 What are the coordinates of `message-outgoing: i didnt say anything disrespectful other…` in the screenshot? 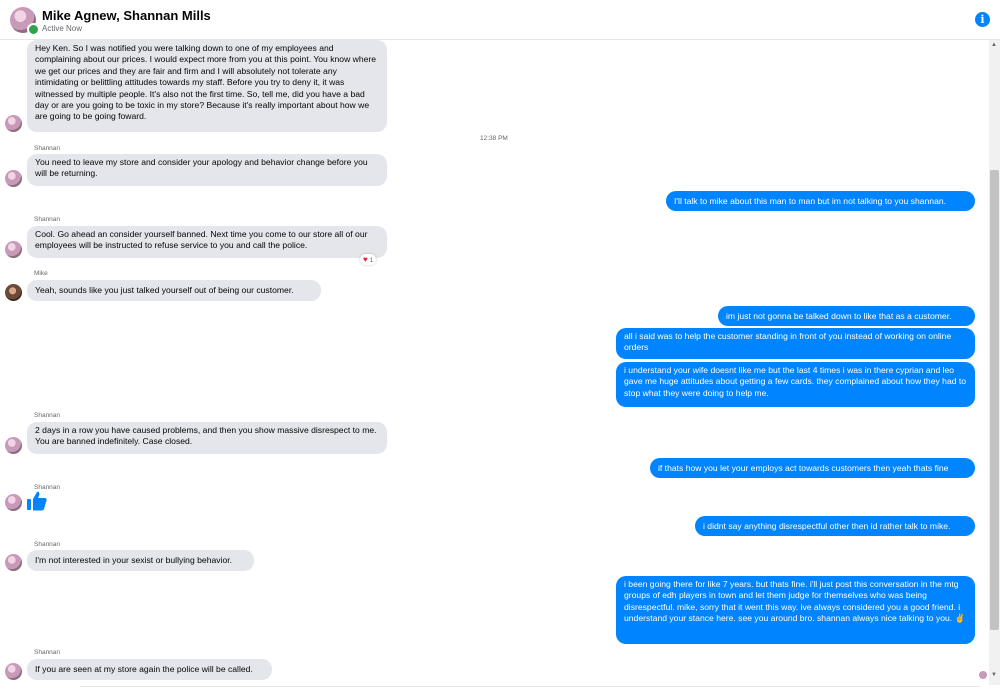 It's located at (835, 526).